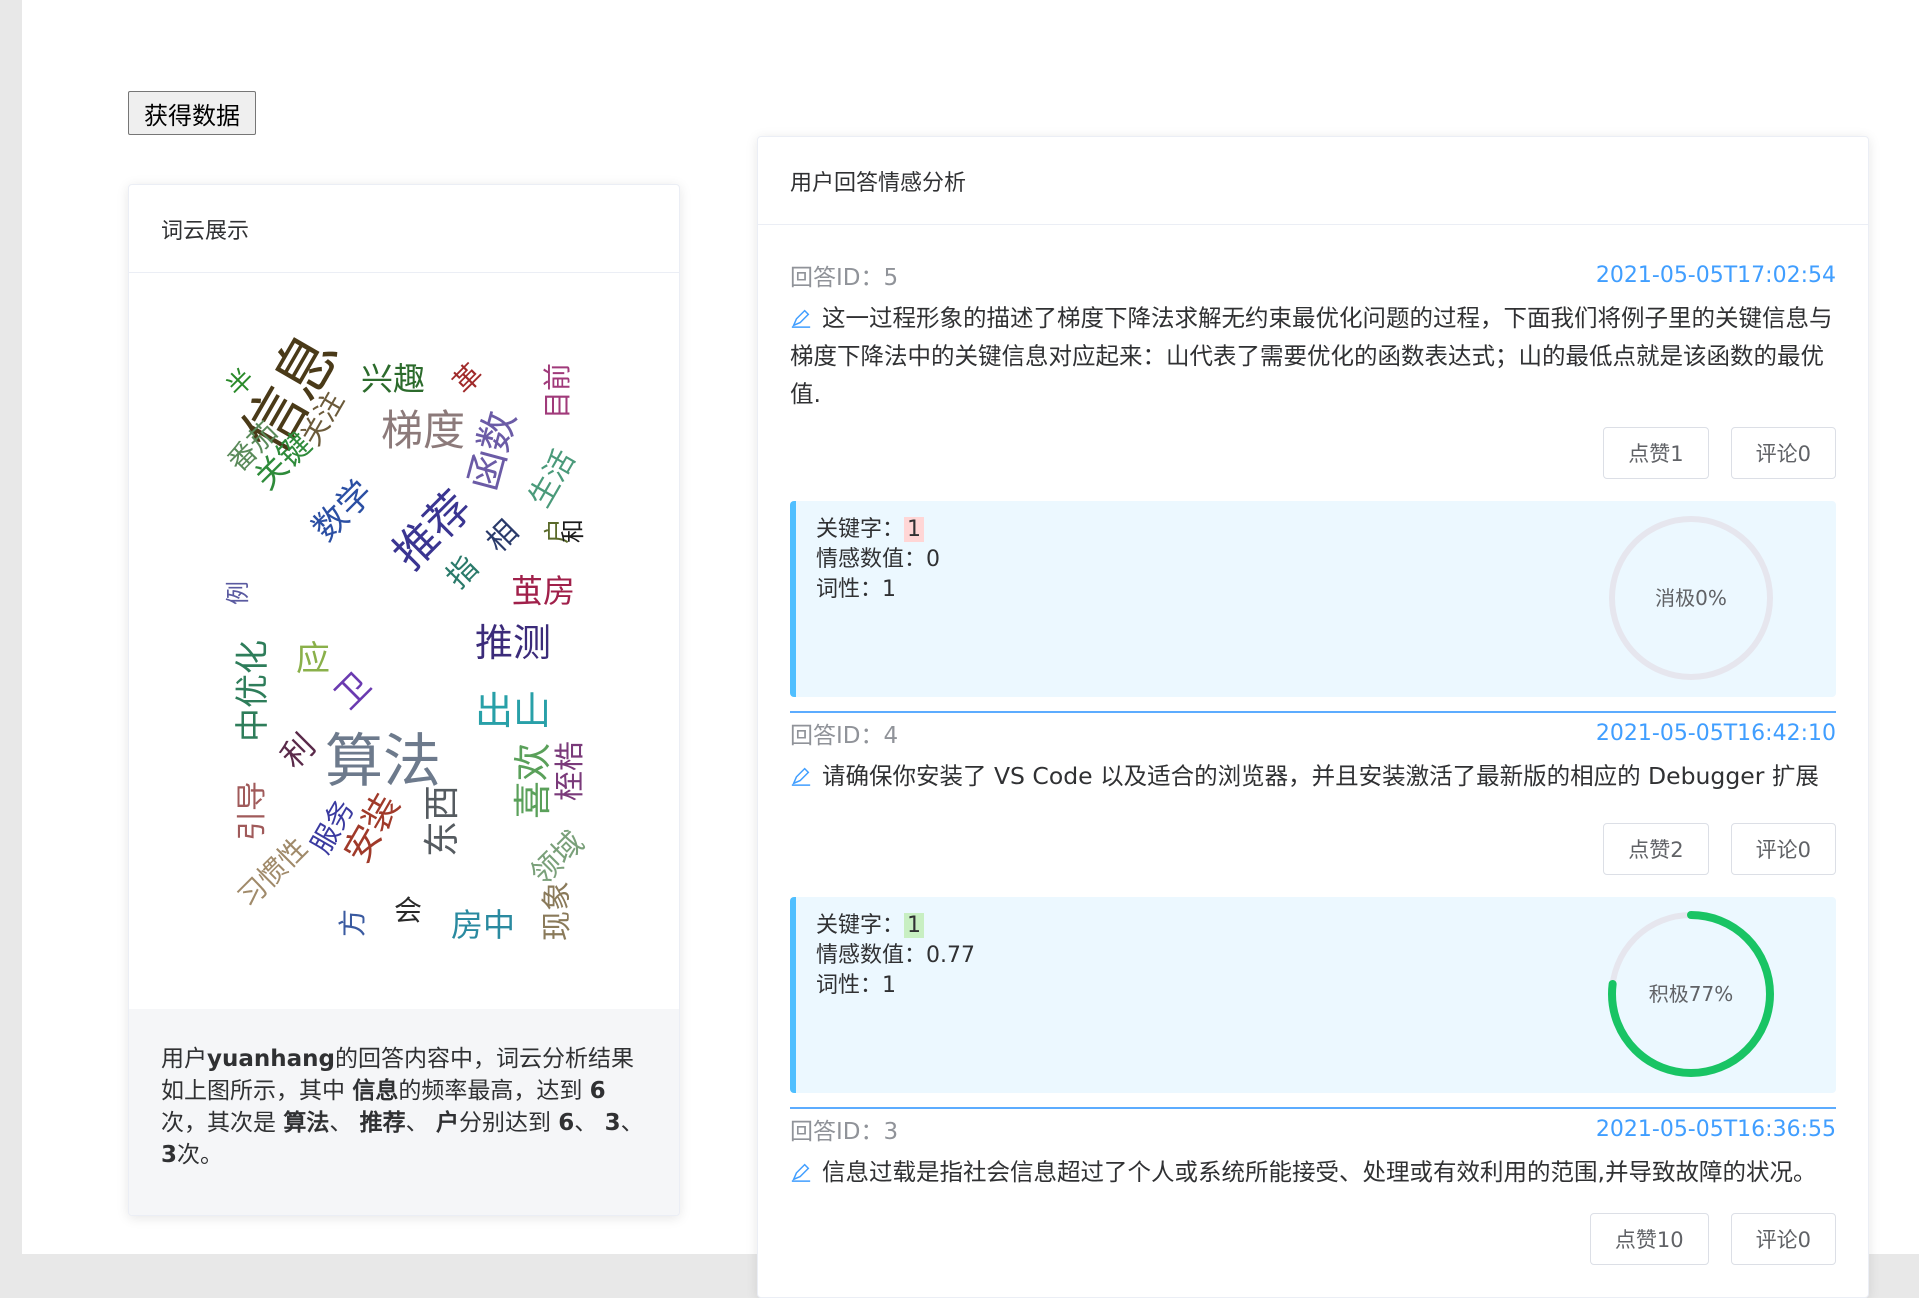 The image size is (1919, 1298). Describe the element at coordinates (184, 1059) in the screenshot. I see `summary-text: 用户` at that location.